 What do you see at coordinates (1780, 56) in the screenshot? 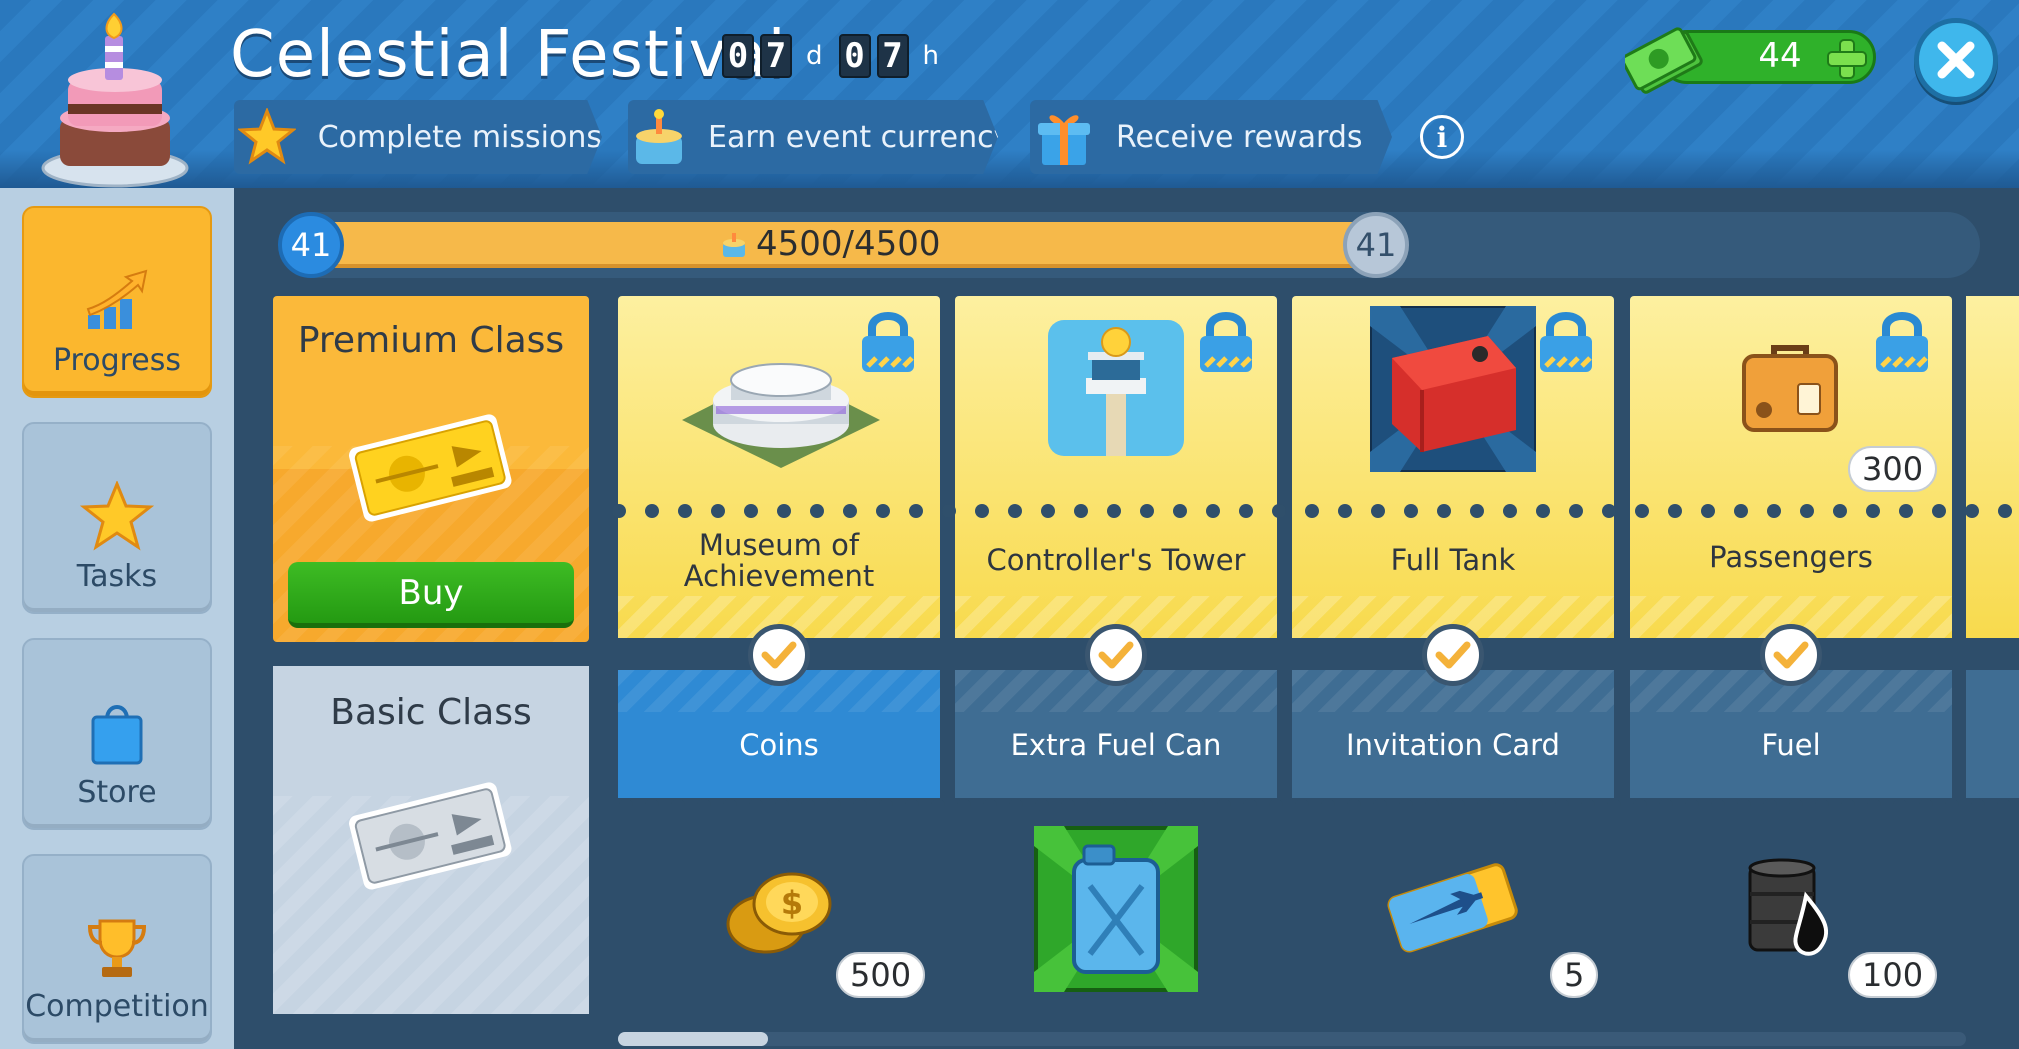
I see `currency-value: 44` at bounding box center [1780, 56].